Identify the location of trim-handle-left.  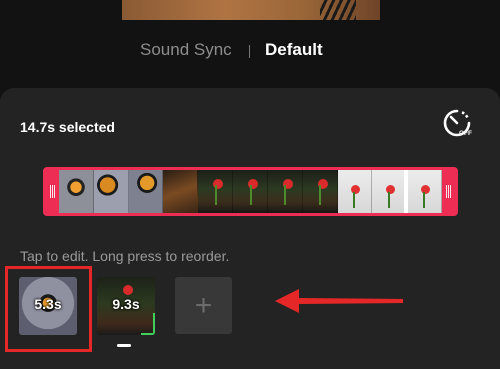
(52, 191).